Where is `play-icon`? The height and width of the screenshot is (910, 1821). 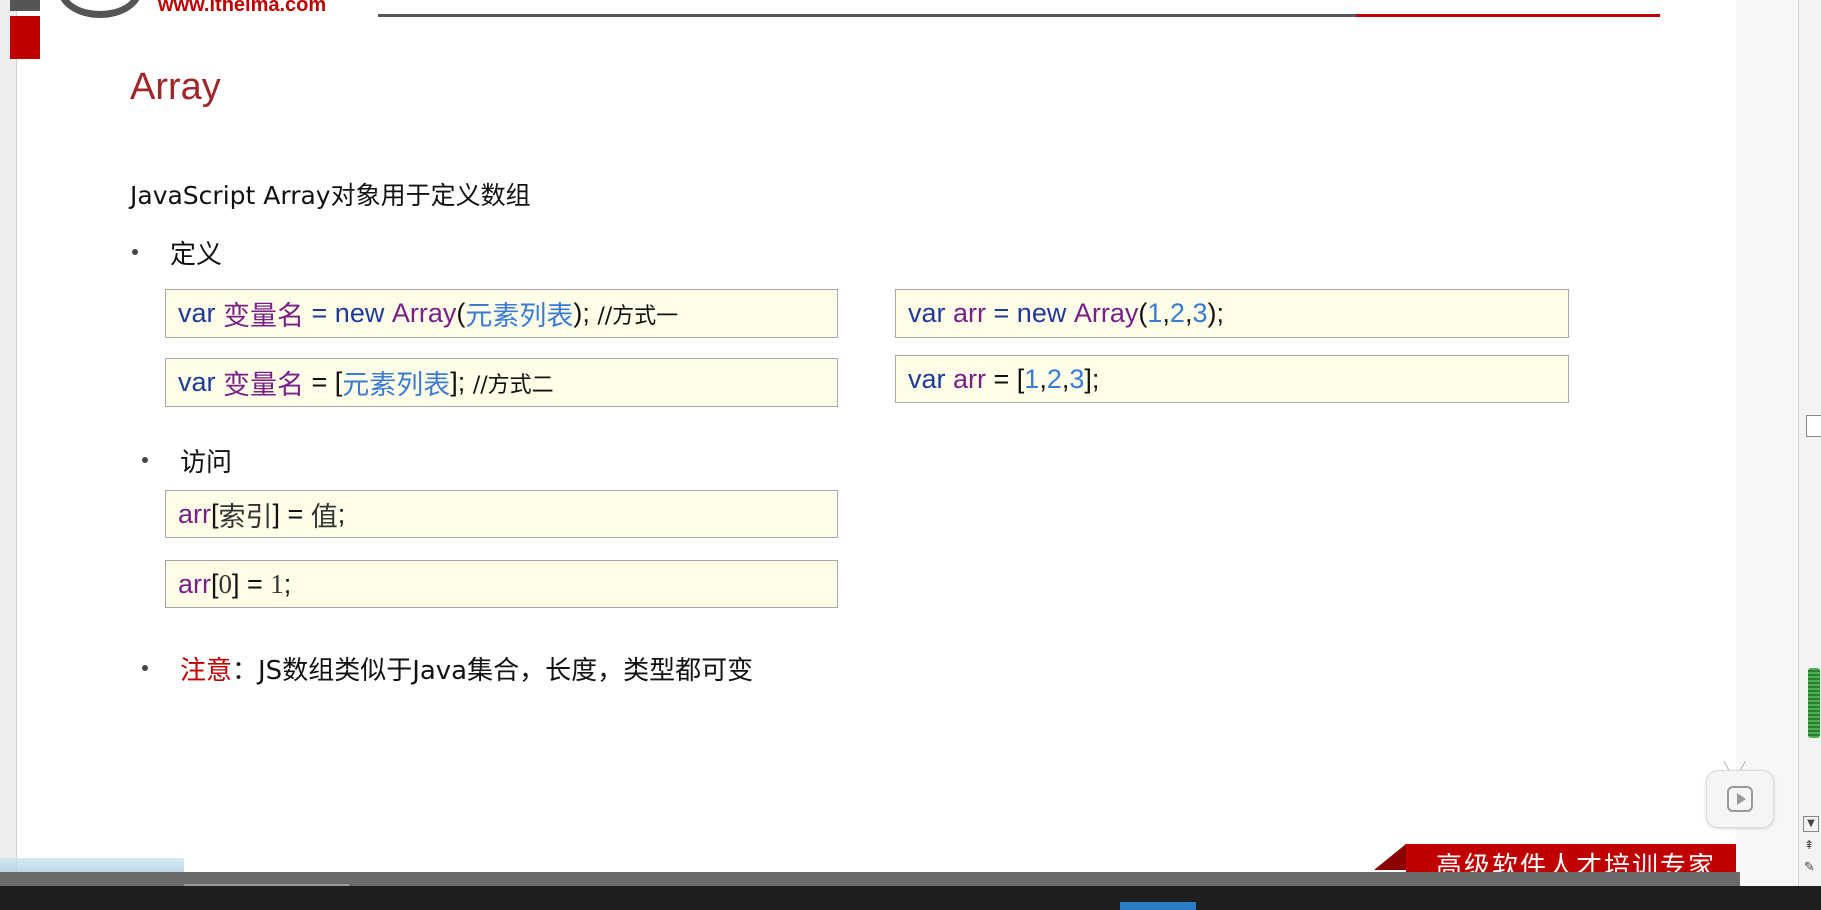 play-icon is located at coordinates (1740, 799).